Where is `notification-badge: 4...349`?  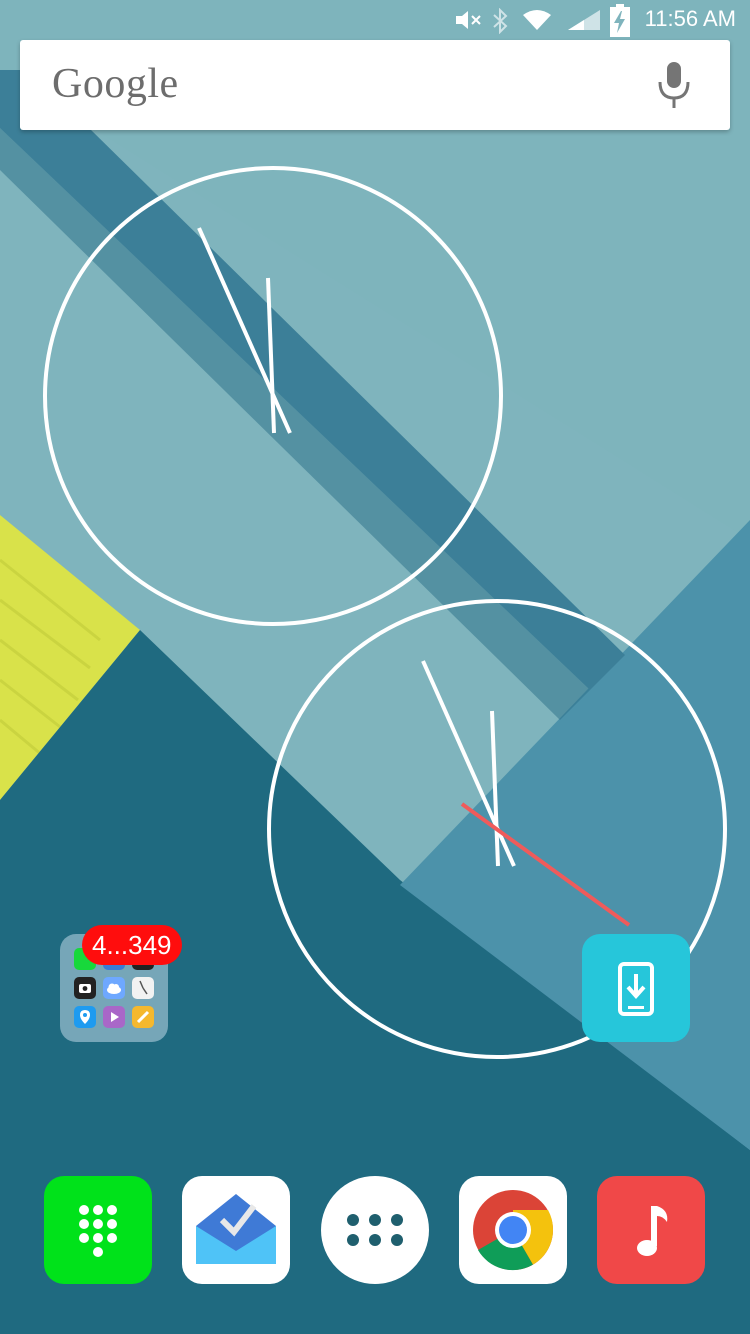 notification-badge: 4...349 is located at coordinates (132, 945).